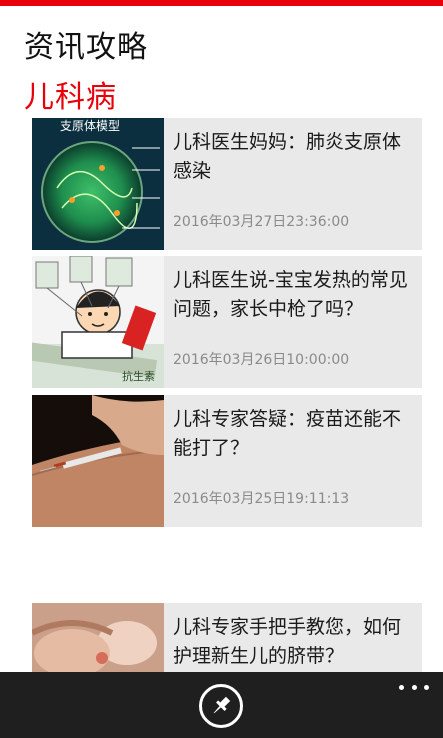 The image size is (443, 738). I want to click on top-accent-bar, so click(221, 3).